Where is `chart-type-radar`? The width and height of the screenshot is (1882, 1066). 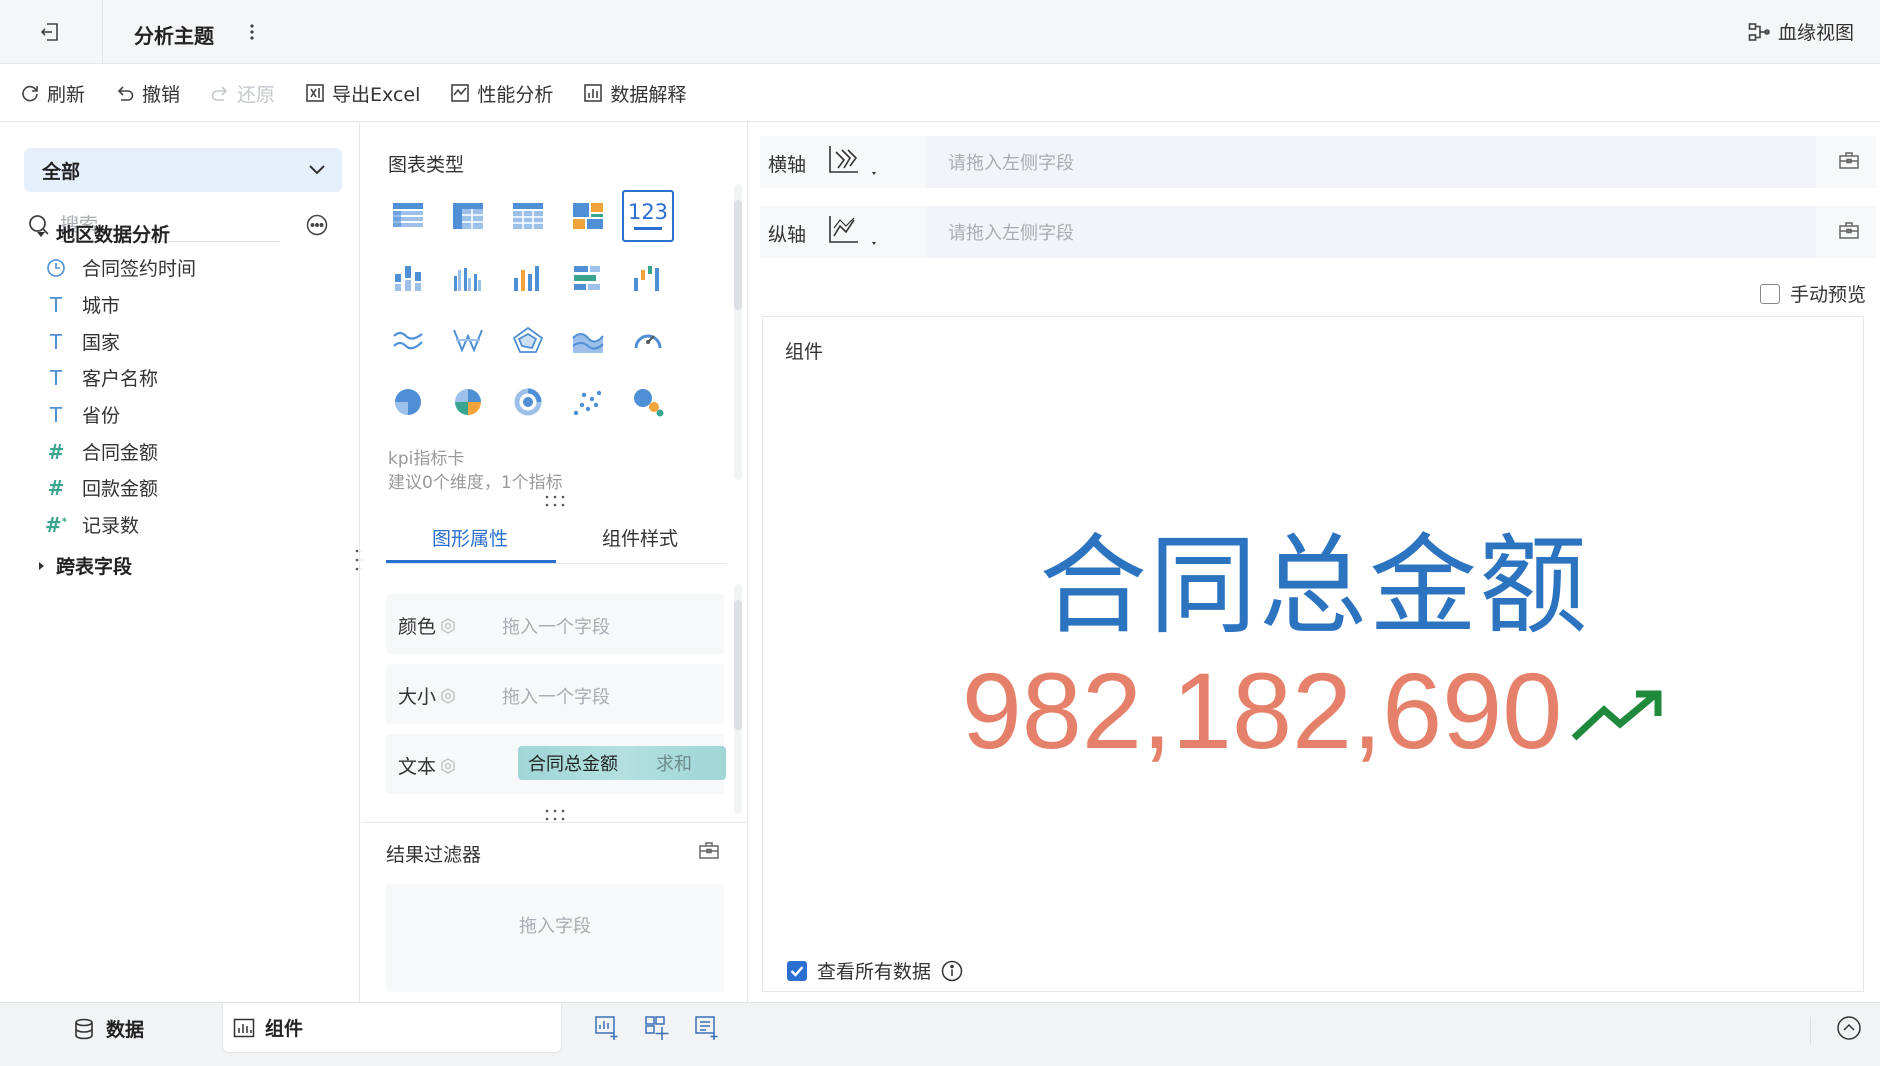 chart-type-radar is located at coordinates (528, 340).